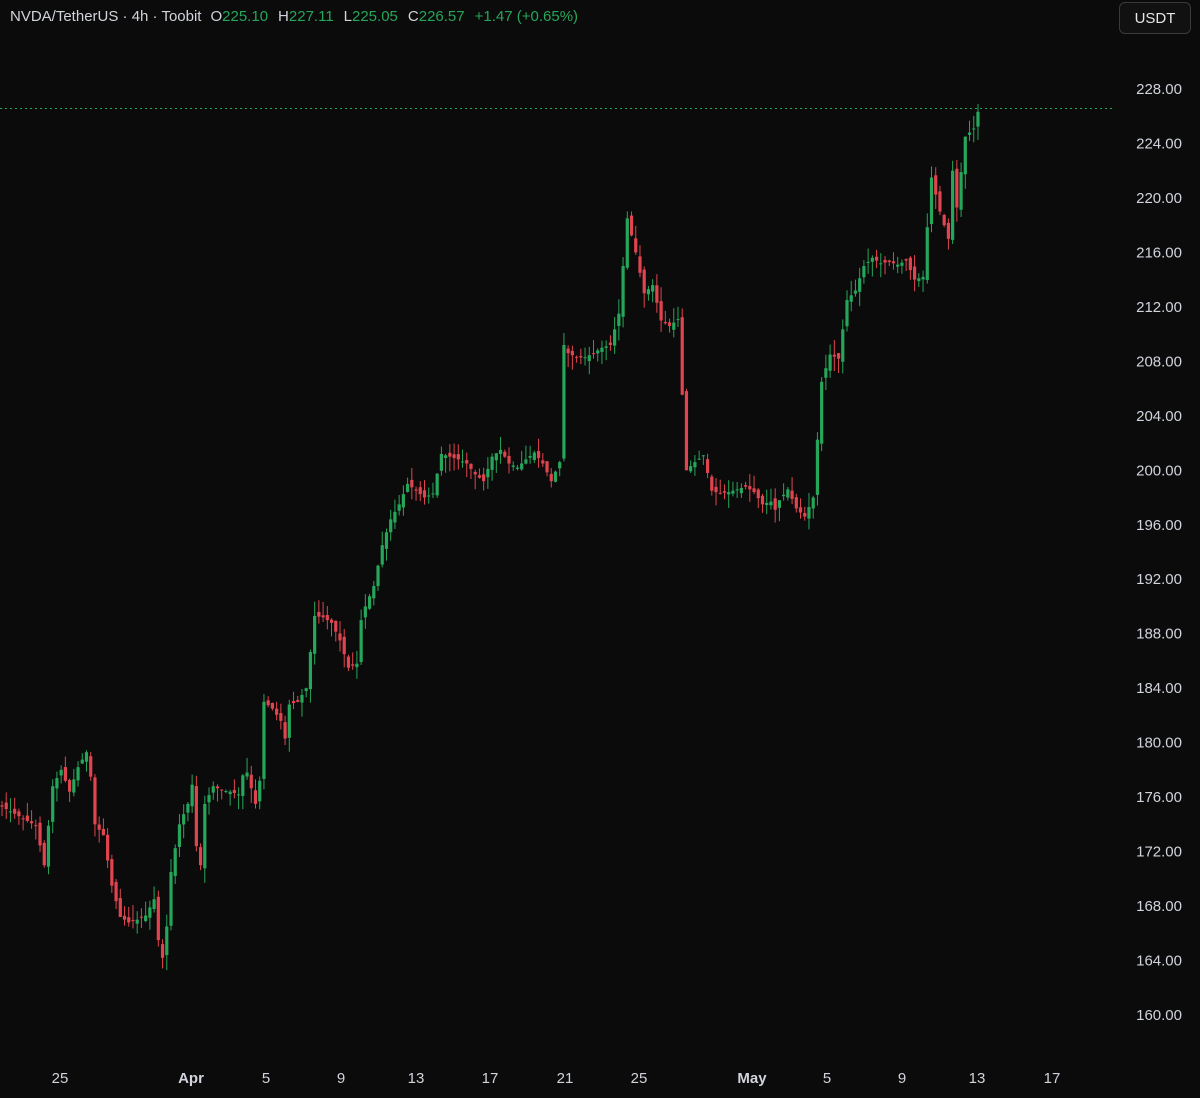 The height and width of the screenshot is (1098, 1200). I want to click on price-tick-label: 200.00, so click(1159, 470).